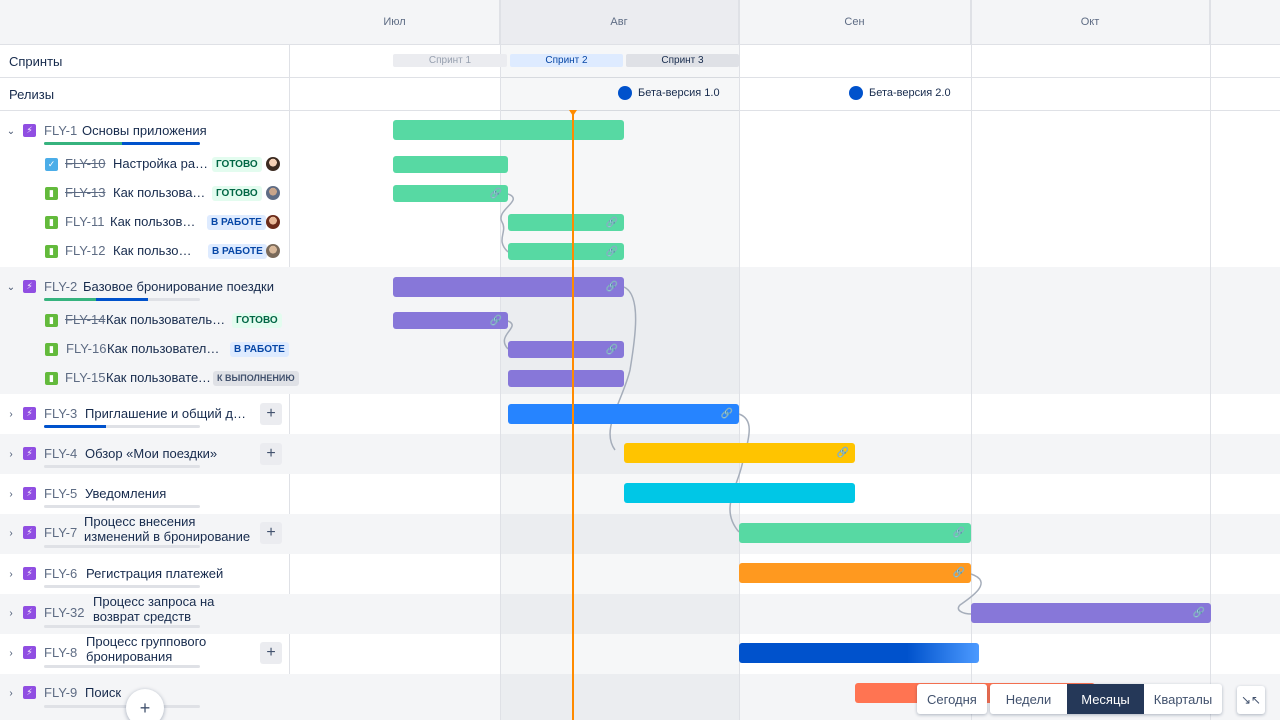 This screenshot has height=720, width=1280. I want to click on issue-row-fly-6: › ⚡ FLY-6 Регистрация платежей, so click(145, 574).